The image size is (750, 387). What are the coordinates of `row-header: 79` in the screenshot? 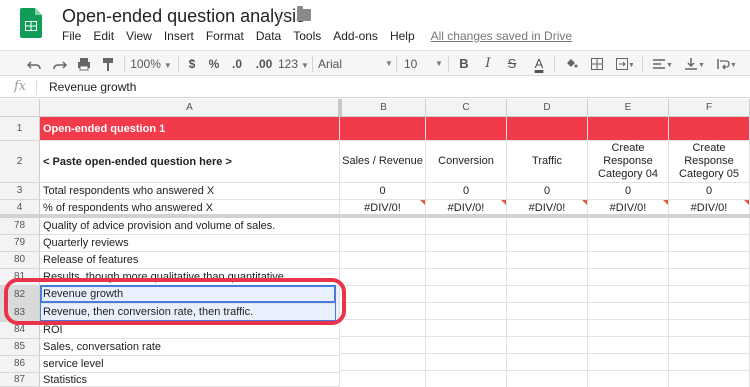 It's located at (20, 243).